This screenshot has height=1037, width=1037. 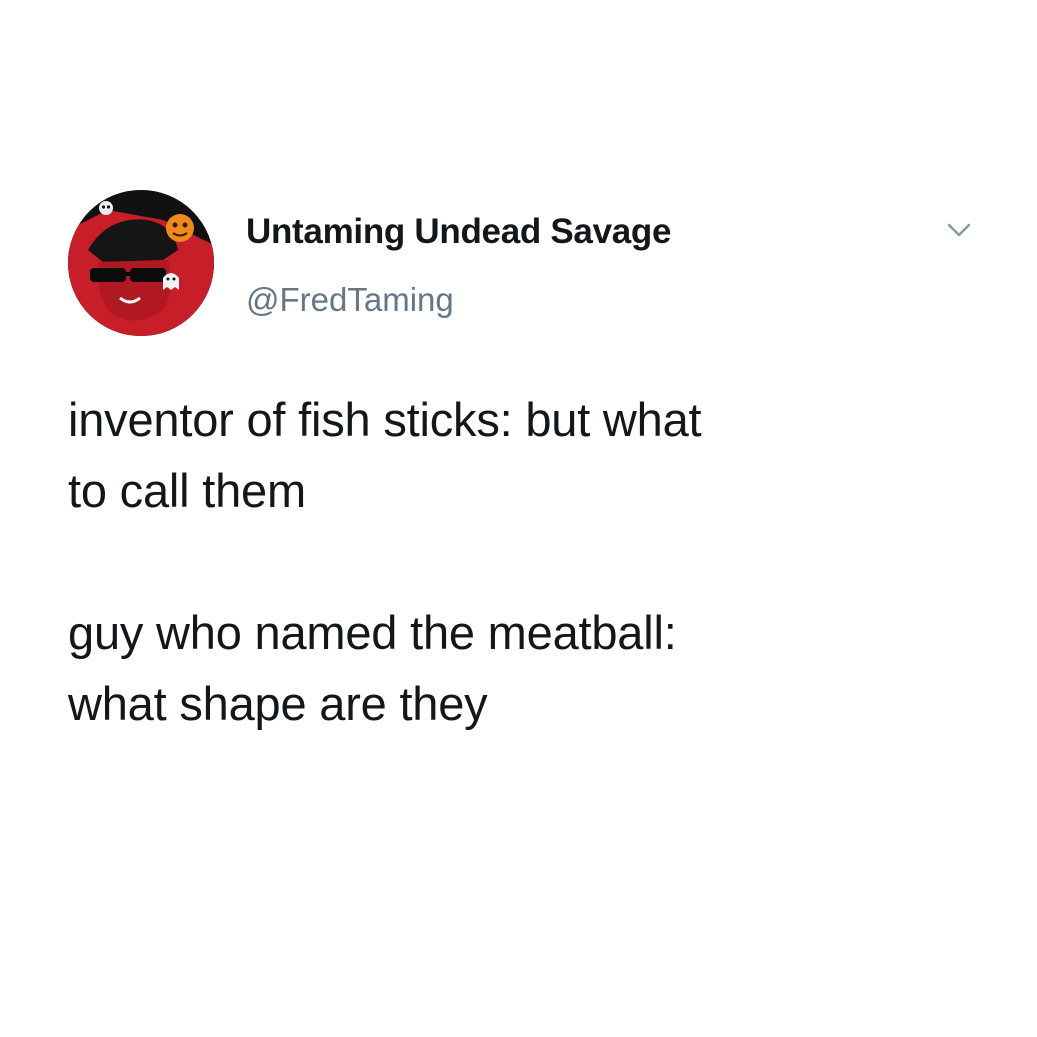 What do you see at coordinates (458, 232) in the screenshot?
I see `author-display-name: Untaming Undead Savage` at bounding box center [458, 232].